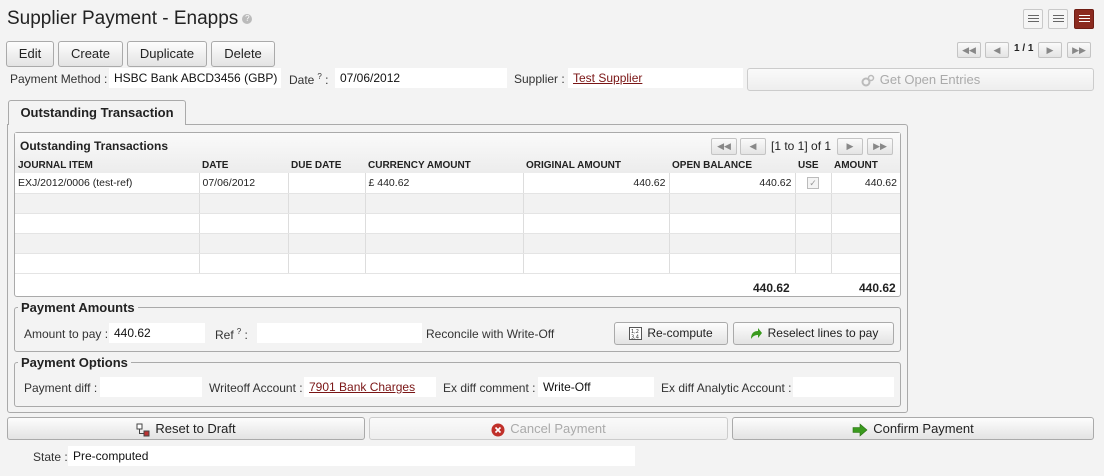 This screenshot has width=1104, height=476. I want to click on confirm-payment-label: Confirm Payment, so click(923, 428).